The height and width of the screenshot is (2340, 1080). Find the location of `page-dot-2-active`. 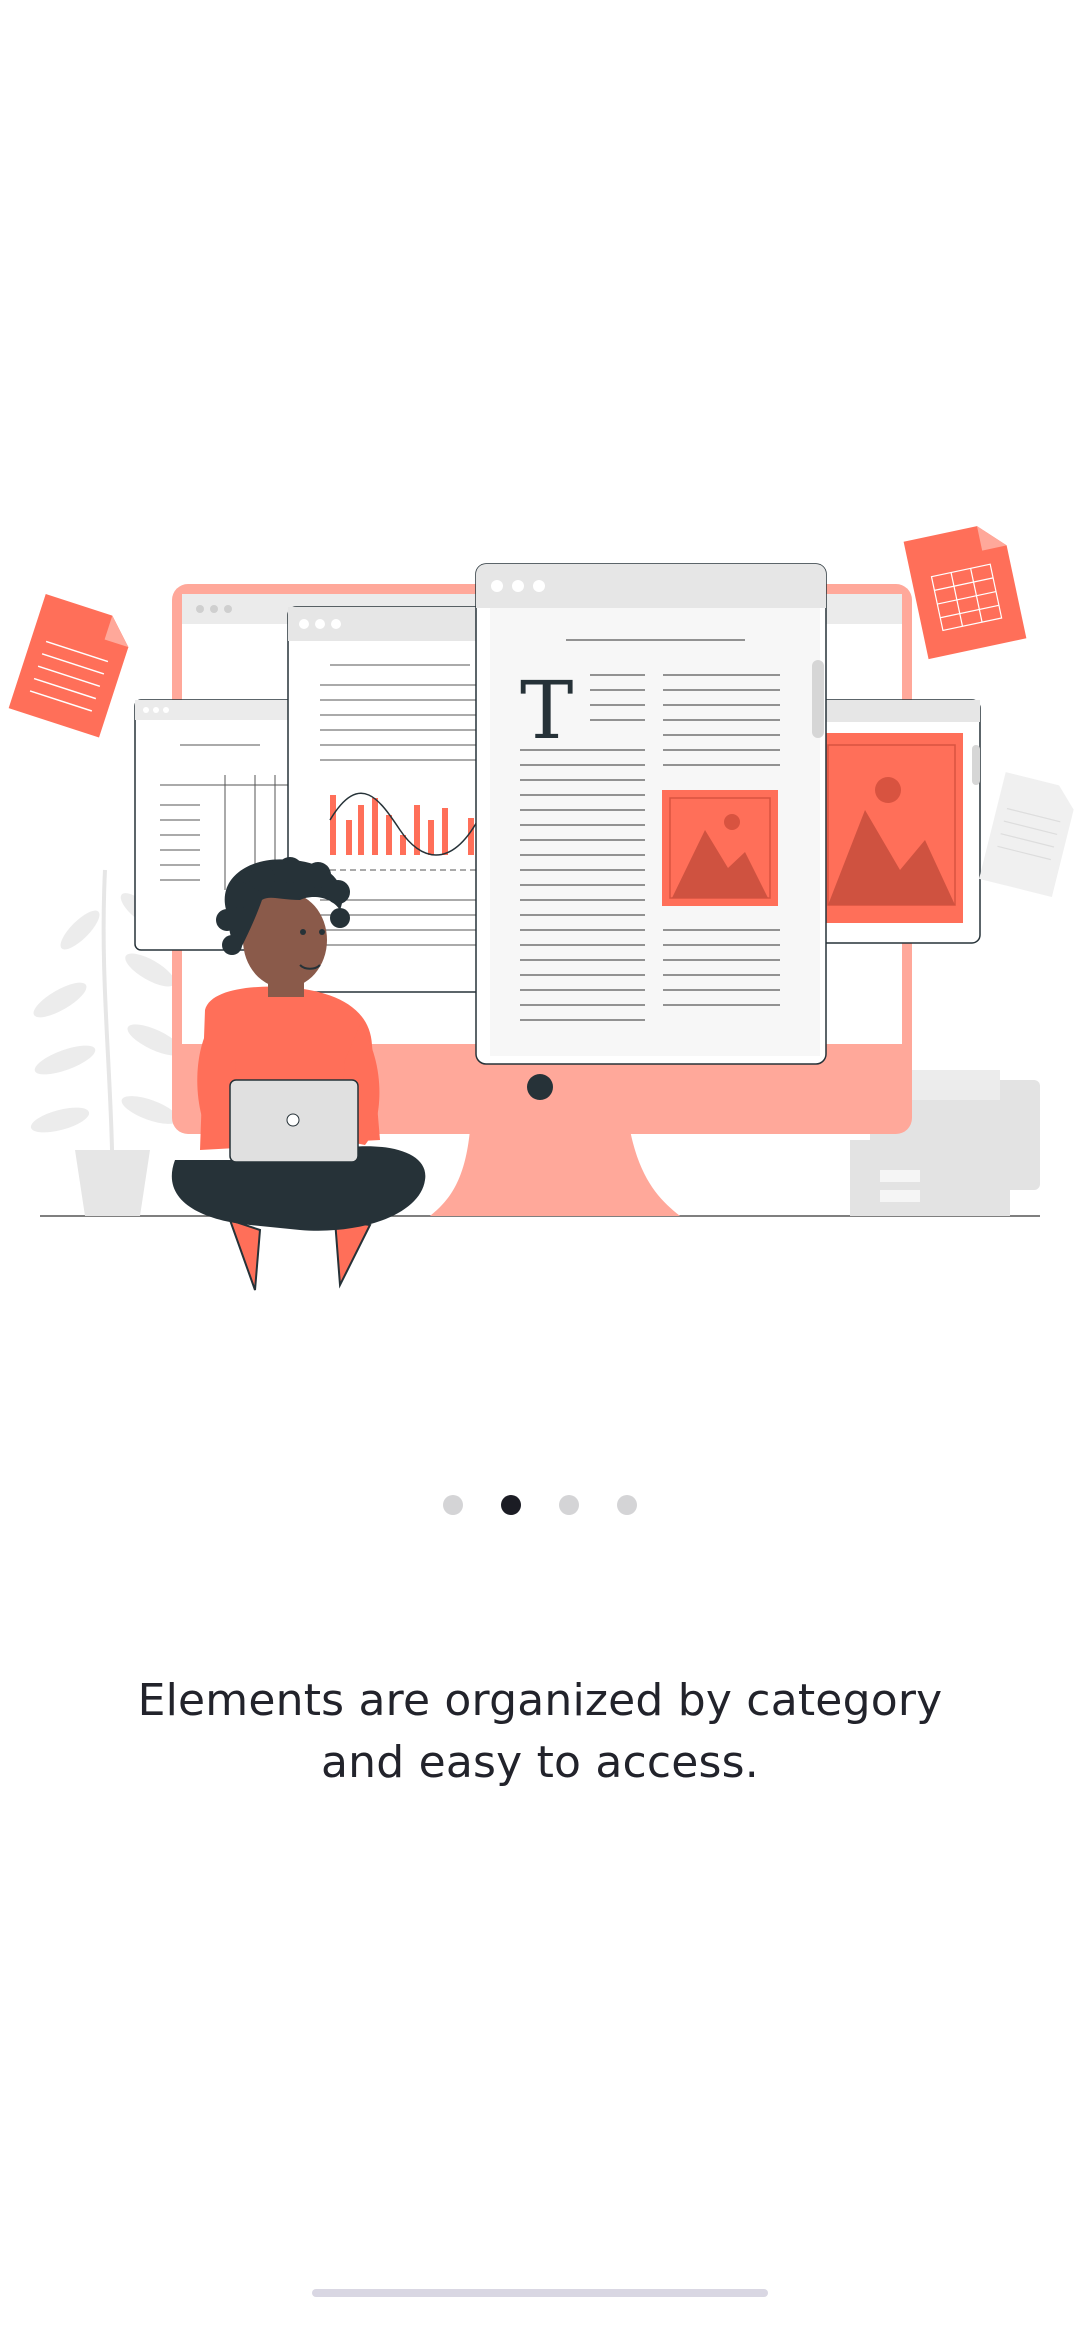

page-dot-2-active is located at coordinates (511, 1505).